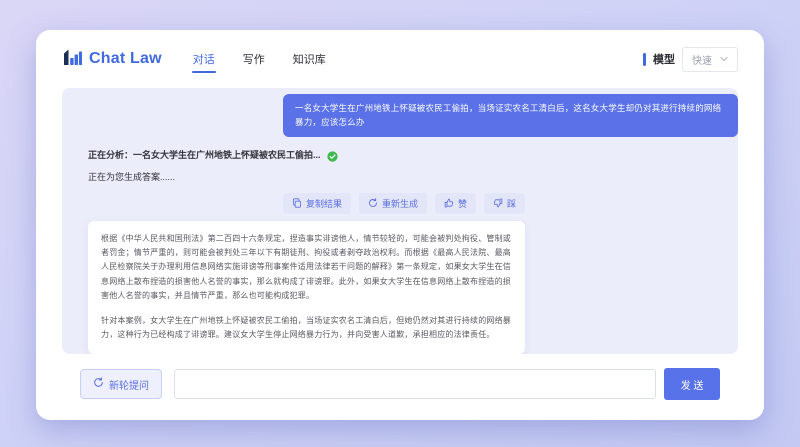 The height and width of the screenshot is (447, 800). Describe the element at coordinates (504, 203) in the screenshot. I see `dislike-button: 踩` at that location.